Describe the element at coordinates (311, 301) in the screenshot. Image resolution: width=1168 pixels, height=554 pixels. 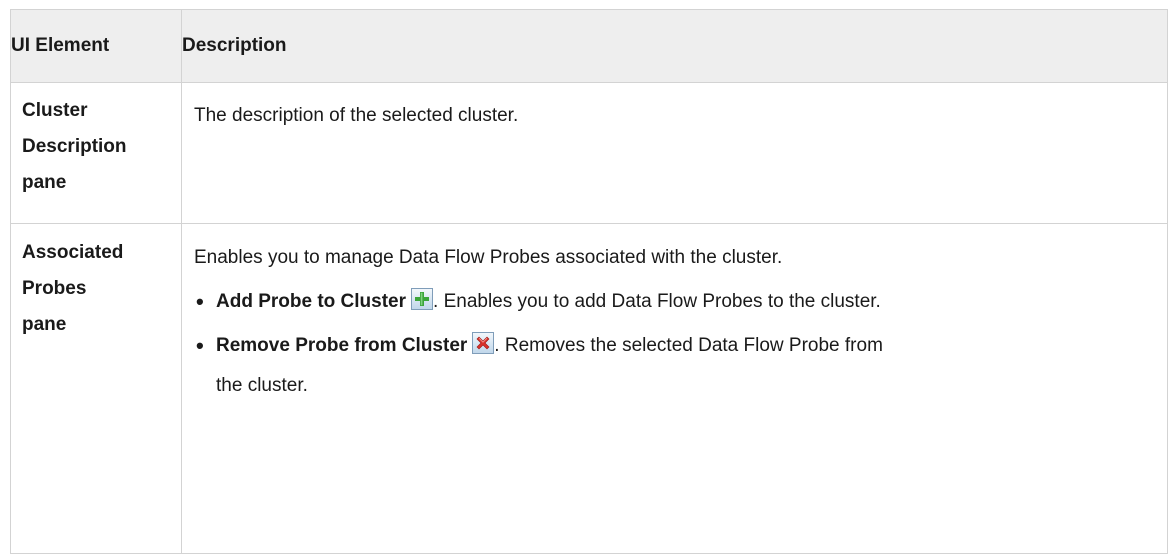
I see `option-name: Add Probe to Cluster` at that location.